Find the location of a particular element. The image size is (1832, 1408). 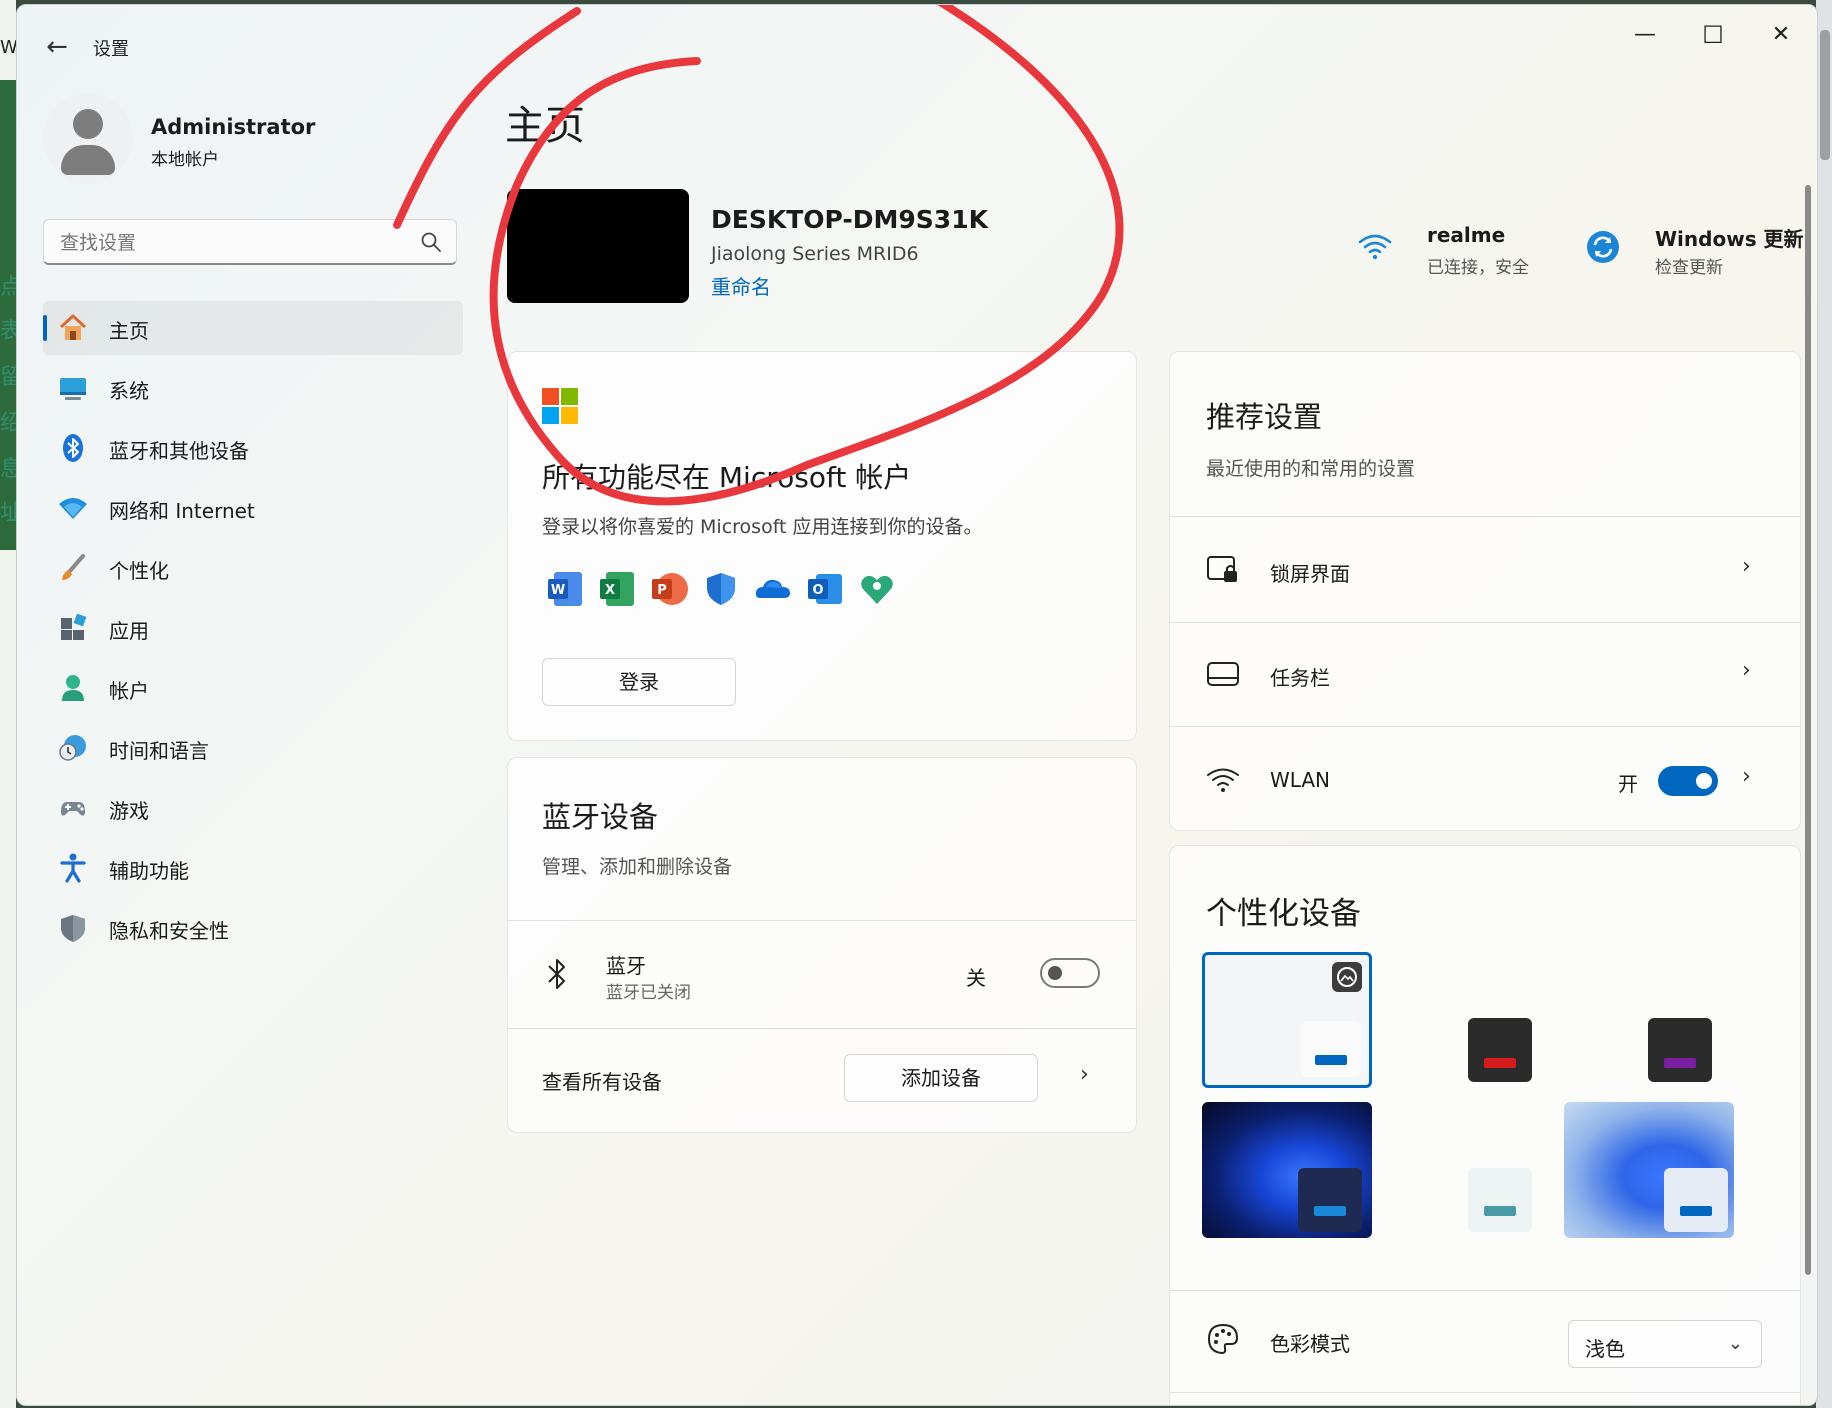

sidebar-item-label: 网络和 Internet is located at coordinates (182, 511).